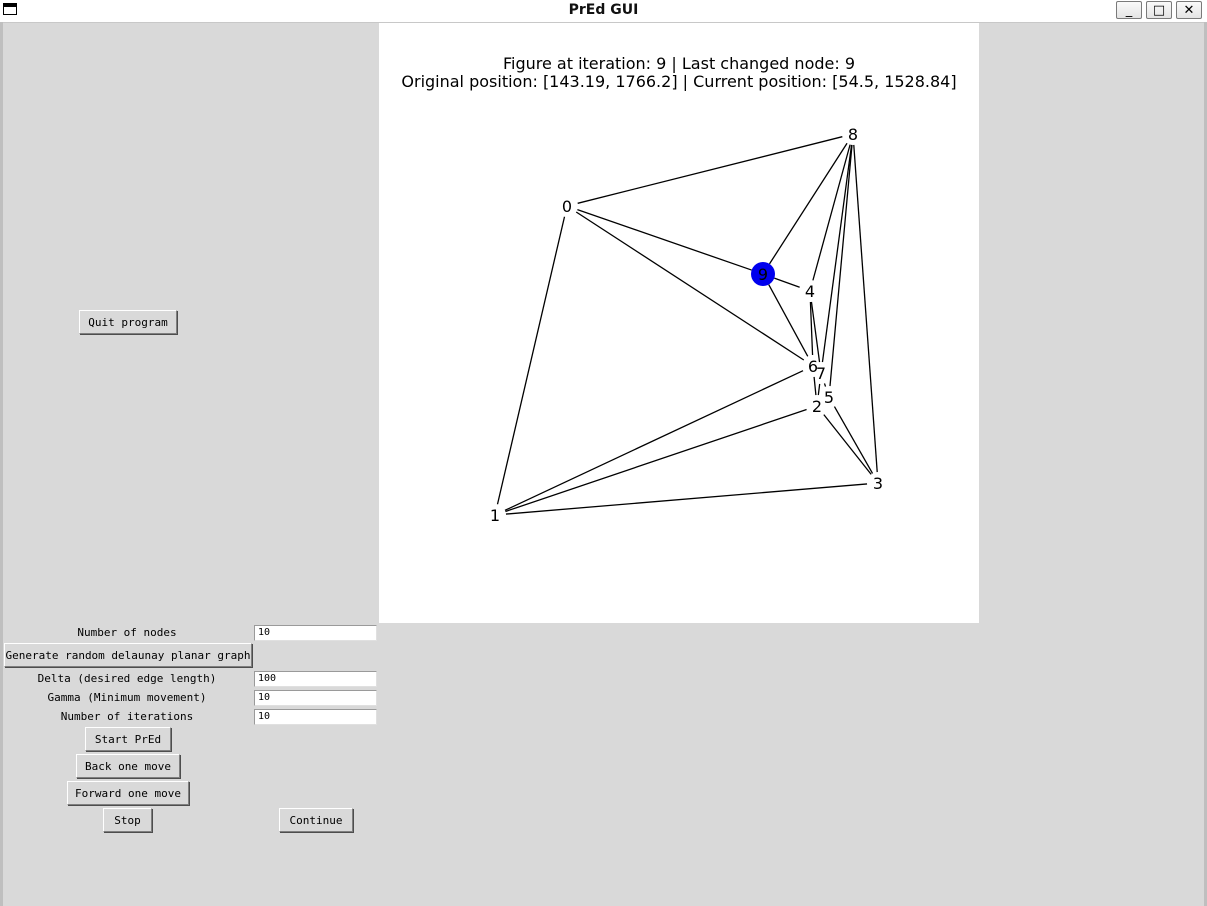  I want to click on graph-node-5: 5, so click(829, 397).